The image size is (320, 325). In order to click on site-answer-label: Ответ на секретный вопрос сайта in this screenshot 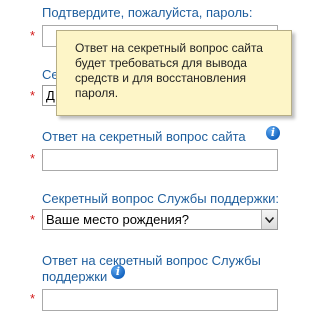, I will do `click(144, 136)`.